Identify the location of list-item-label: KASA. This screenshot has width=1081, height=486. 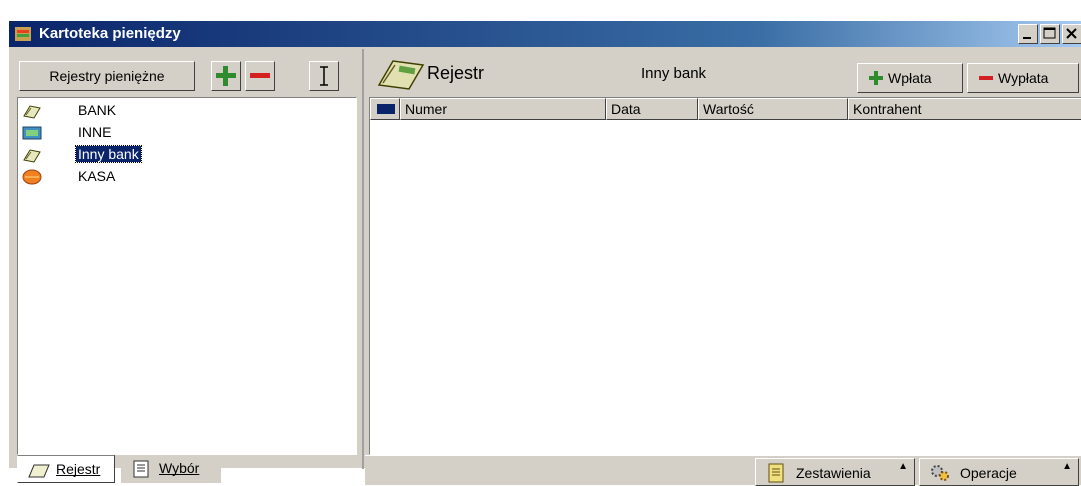
(97, 176).